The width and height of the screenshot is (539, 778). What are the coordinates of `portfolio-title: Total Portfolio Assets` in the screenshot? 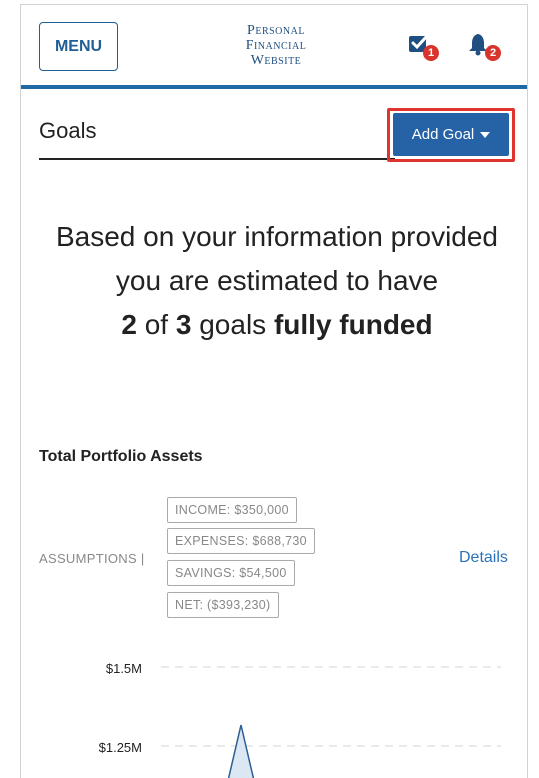 It's located at (121, 456).